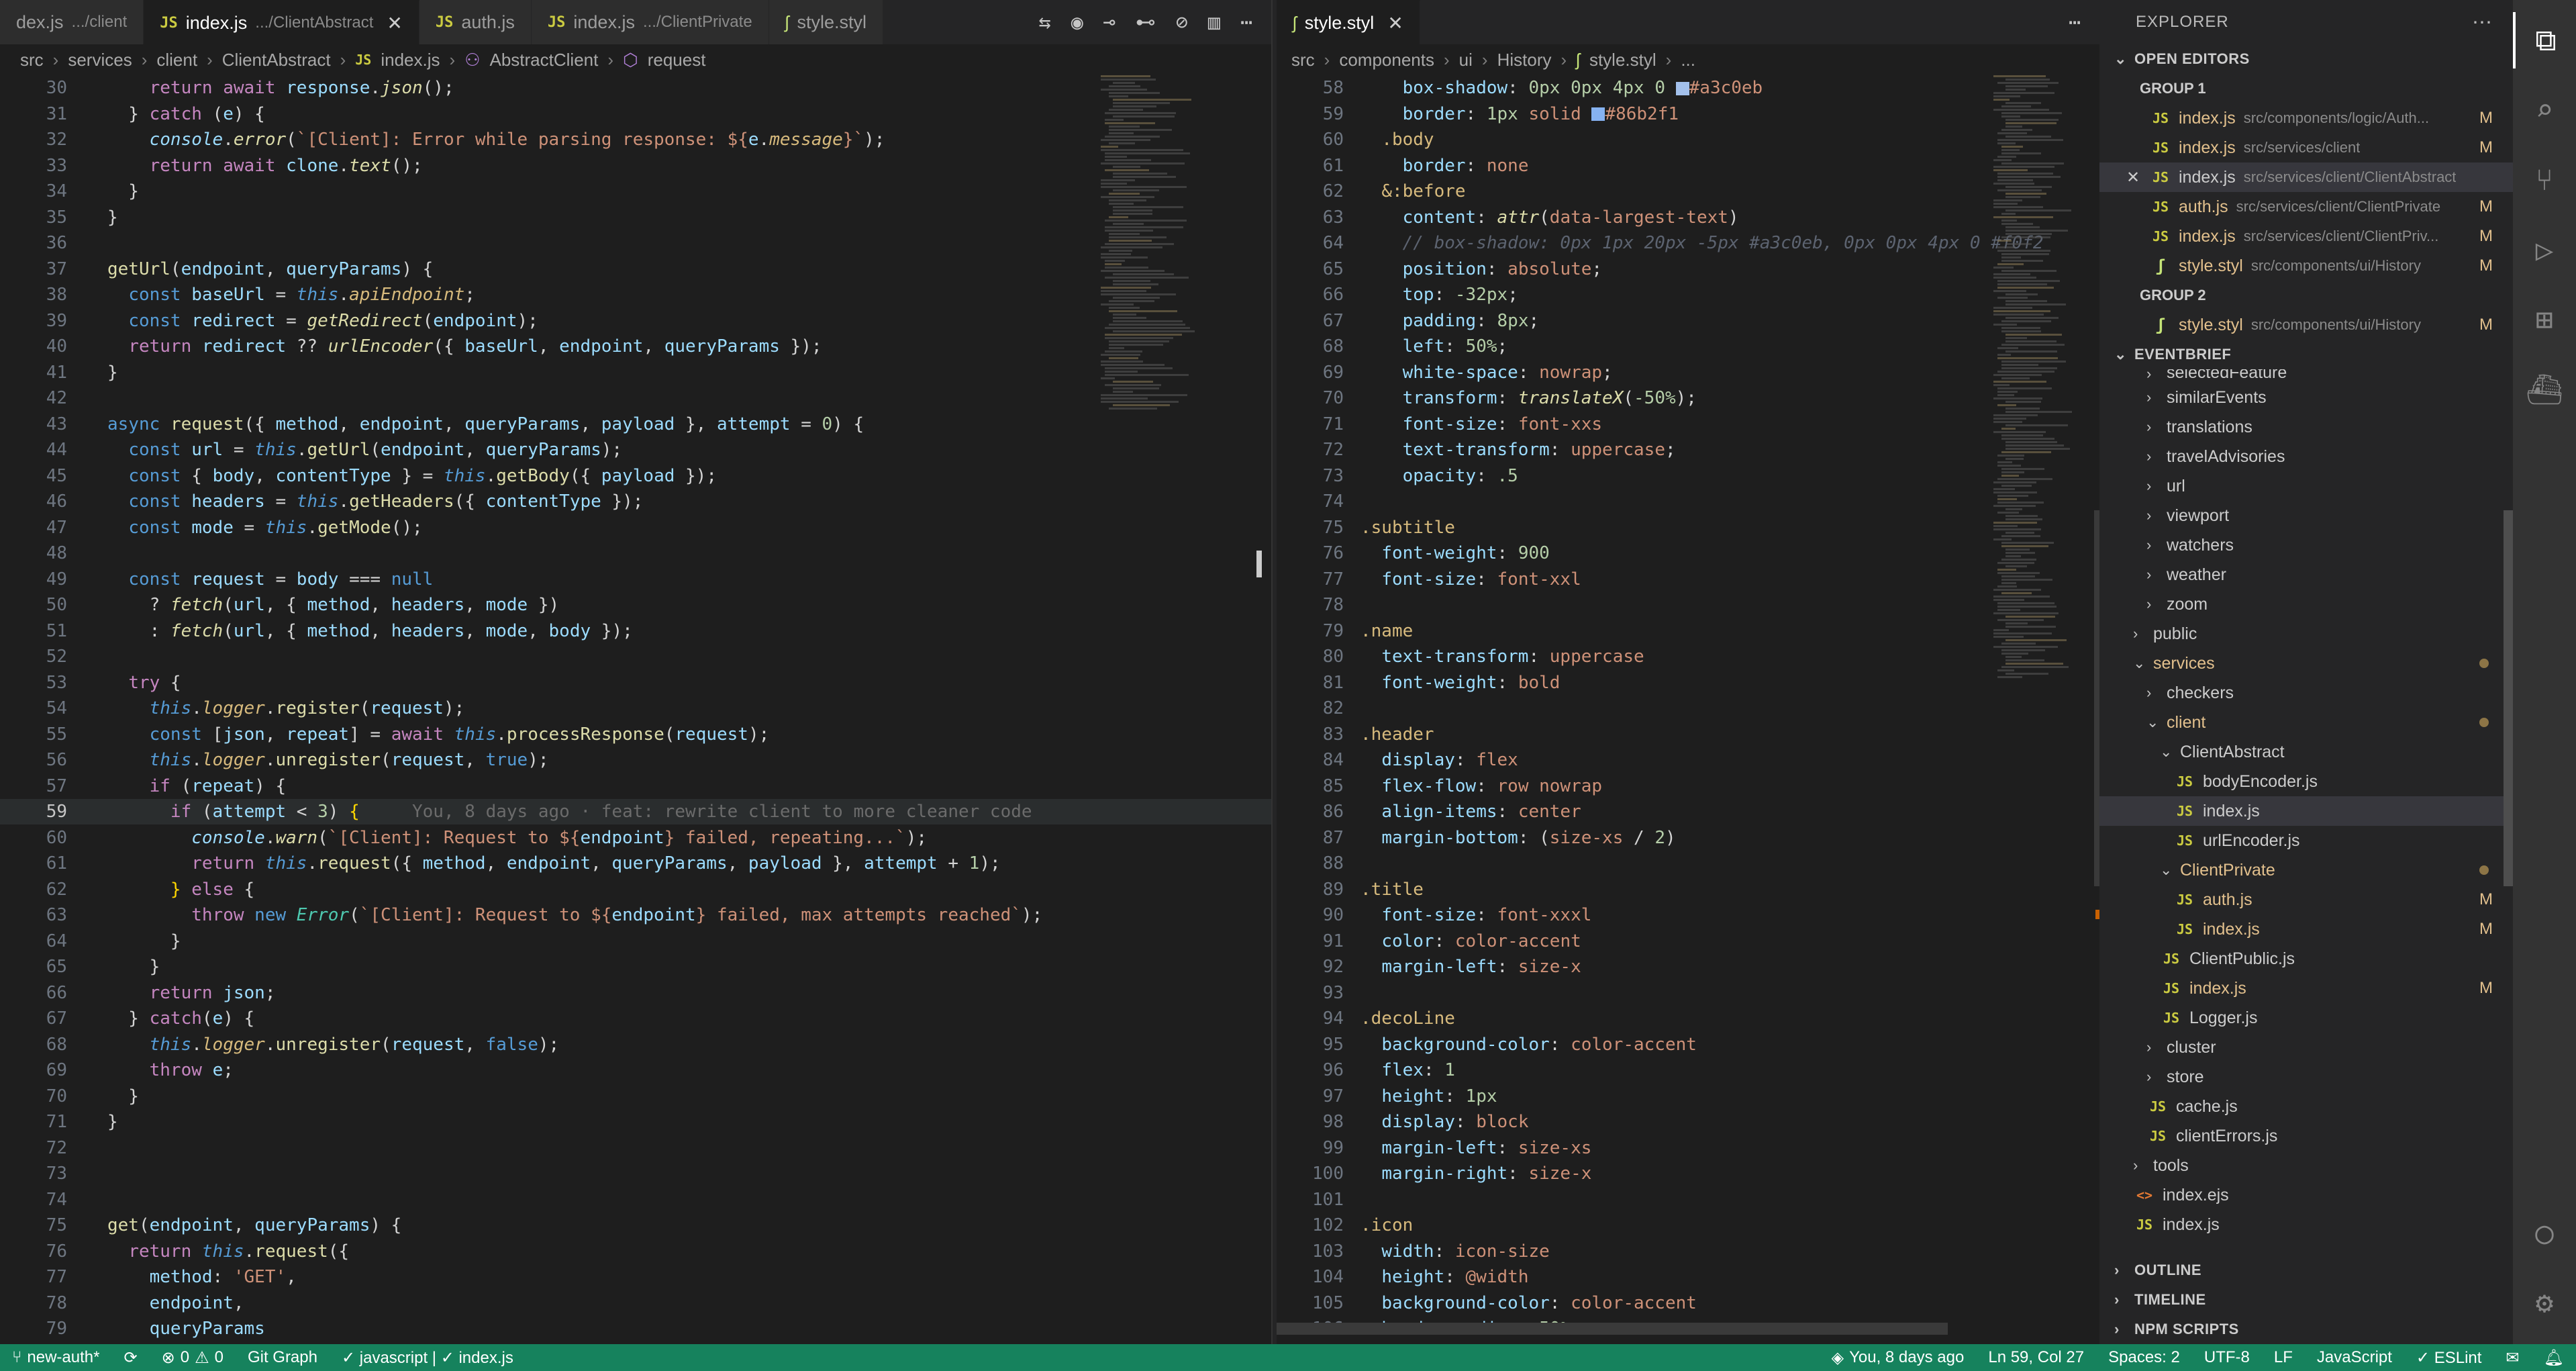 This screenshot has width=2576, height=1371. Describe the element at coordinates (1688, 786) in the screenshot. I see `code-line: 85 flex-flow: row nowrap` at that location.